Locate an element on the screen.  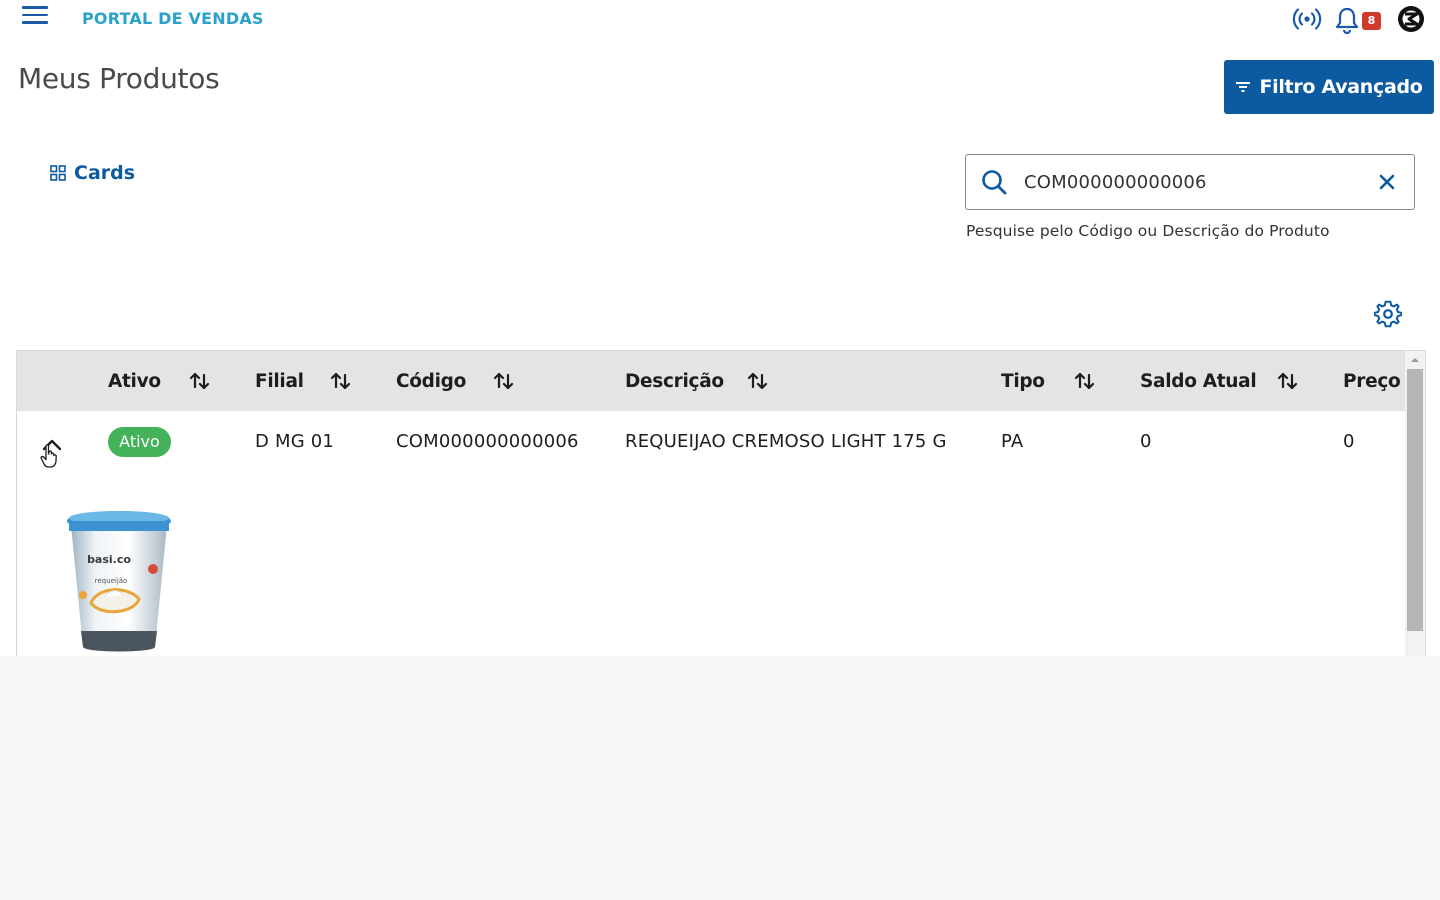
cell-filial: D MG 01 is located at coordinates (295, 441).